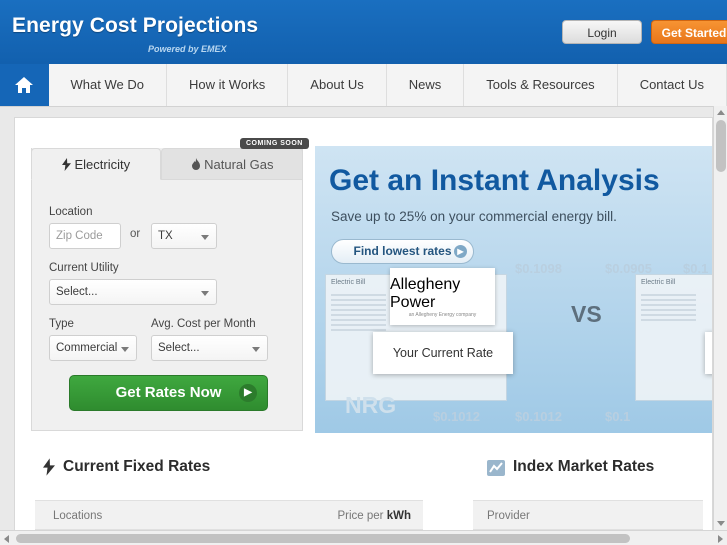 This screenshot has width=727, height=545. I want to click on tab-natural-gas-label: Natural Gas, so click(239, 164).